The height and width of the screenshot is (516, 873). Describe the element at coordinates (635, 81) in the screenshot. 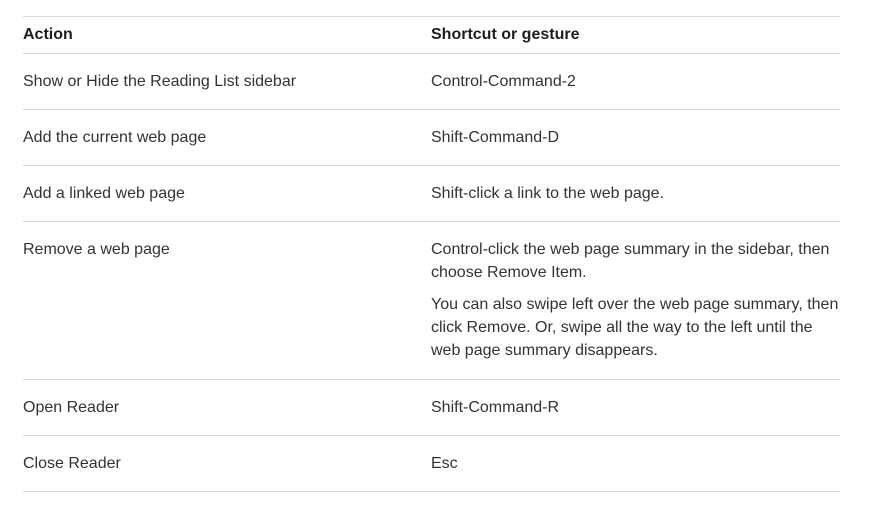

I see `shortcut-cell: Control-Command-2` at that location.